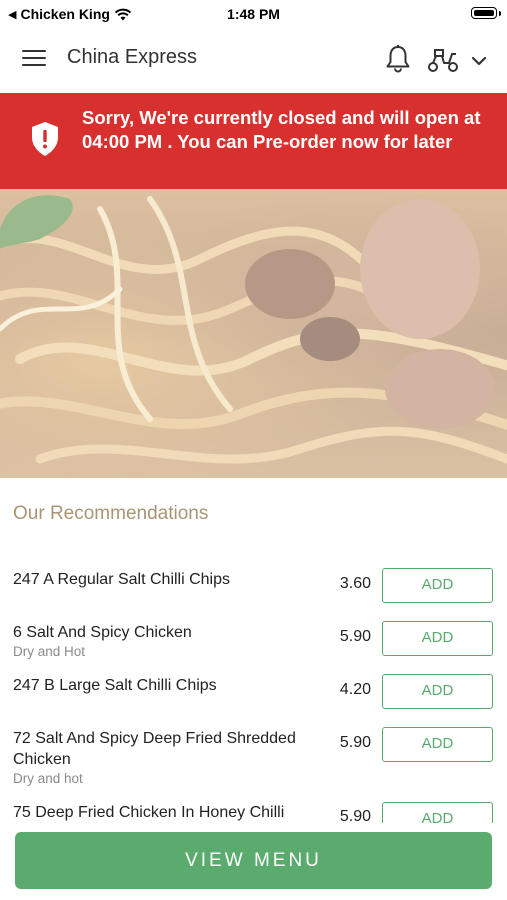  I want to click on menu-icon, so click(34, 59).